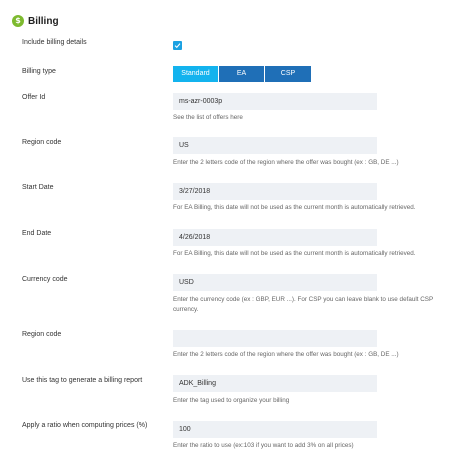  I want to click on section-title: Billing, so click(43, 21).